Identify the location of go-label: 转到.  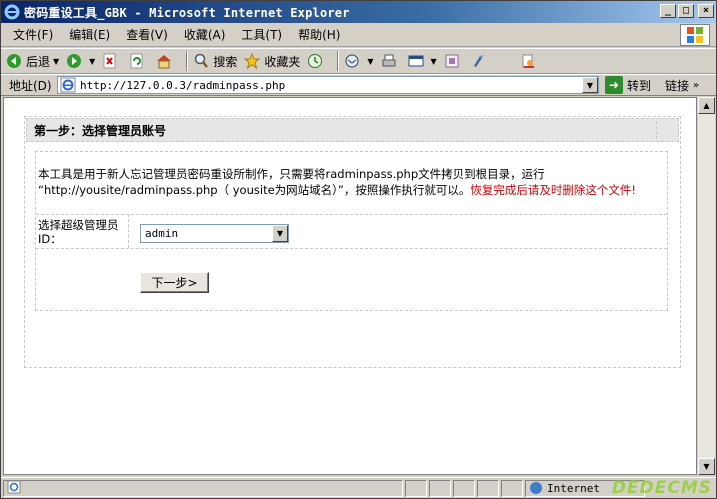
(639, 85).